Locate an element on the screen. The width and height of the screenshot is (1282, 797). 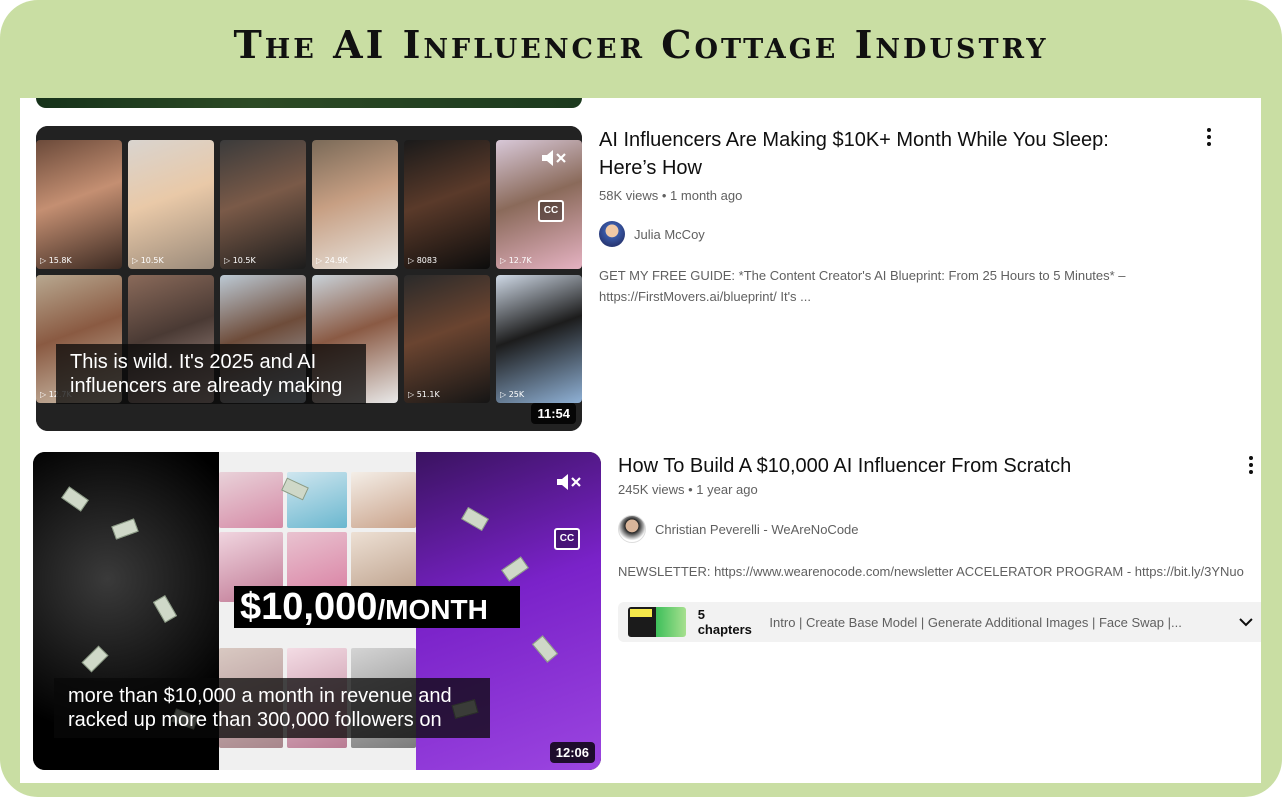
collage-tile: ▷ 25K is located at coordinates (539, 338).